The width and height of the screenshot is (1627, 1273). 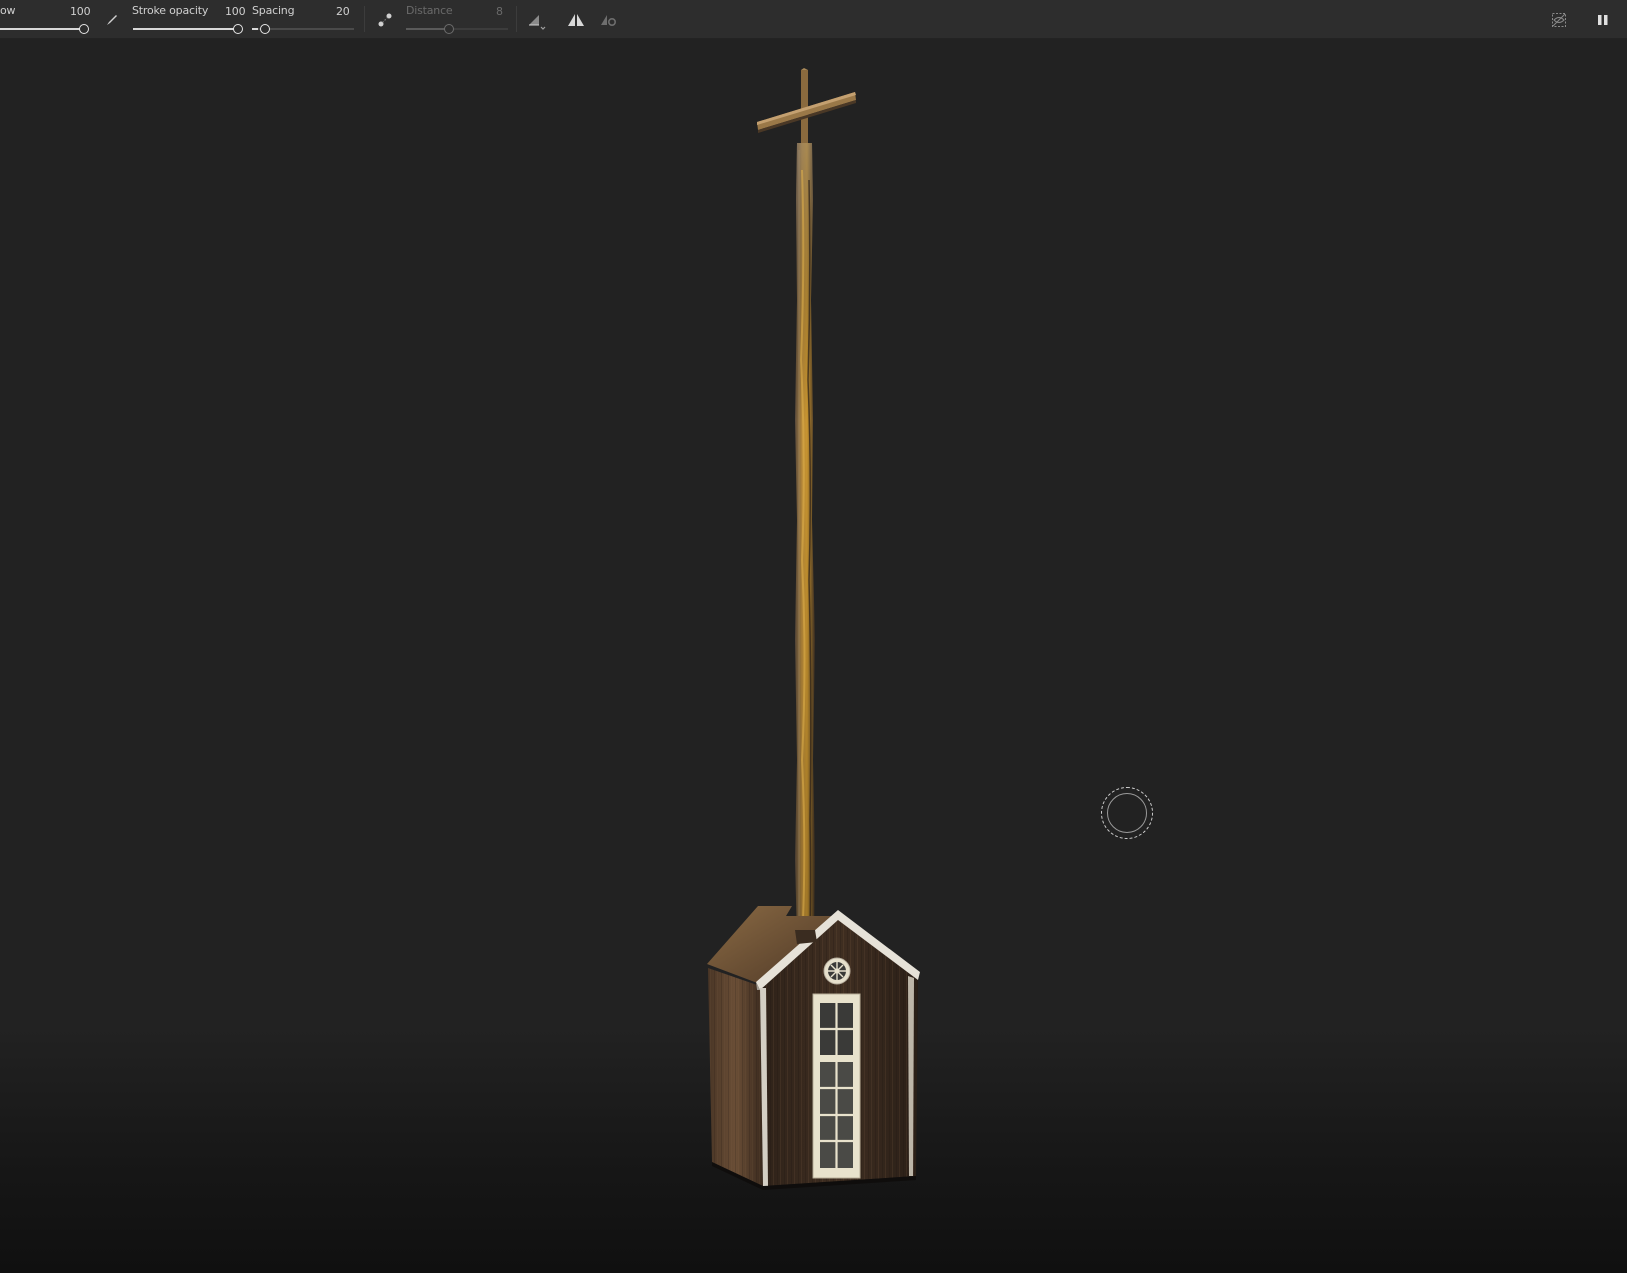 What do you see at coordinates (80, 11) in the screenshot?
I see `flow-value: 100` at bounding box center [80, 11].